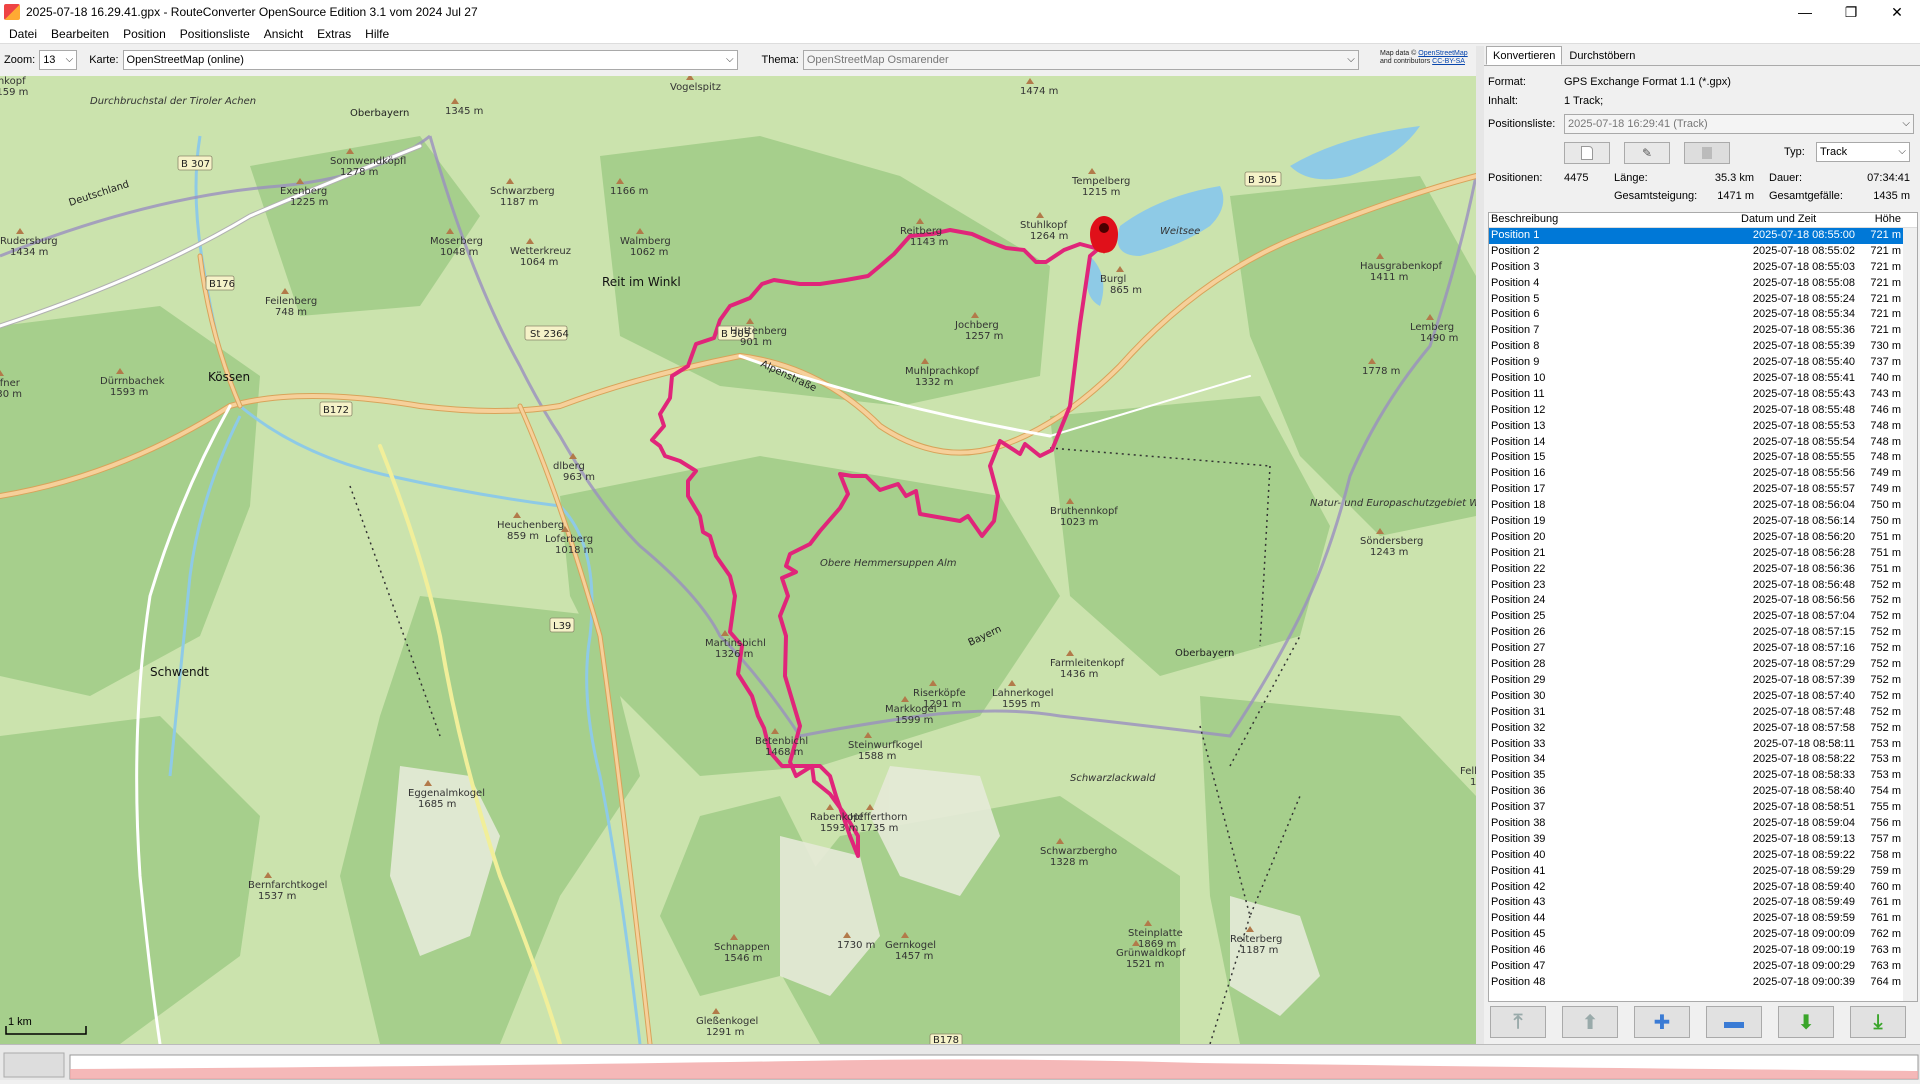 Image resolution: width=1920 pixels, height=1084 pixels. I want to click on cell-datetime: 2025-07-18 08:55:03, so click(1803, 266).